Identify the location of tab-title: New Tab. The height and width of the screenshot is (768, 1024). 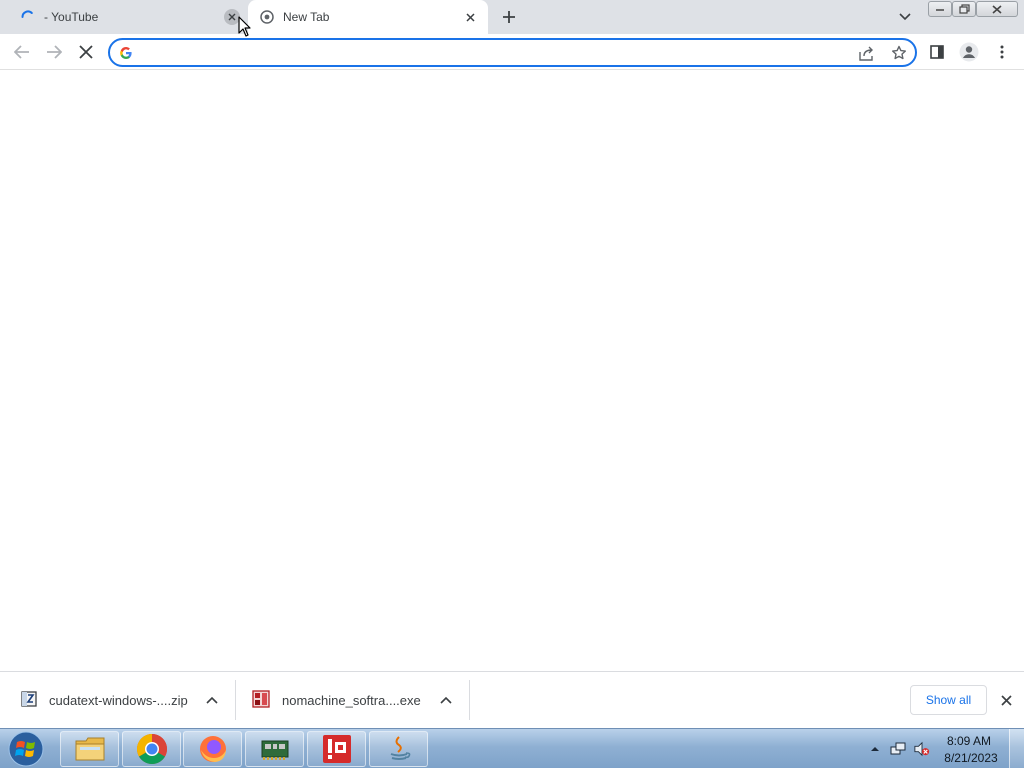
(306, 17).